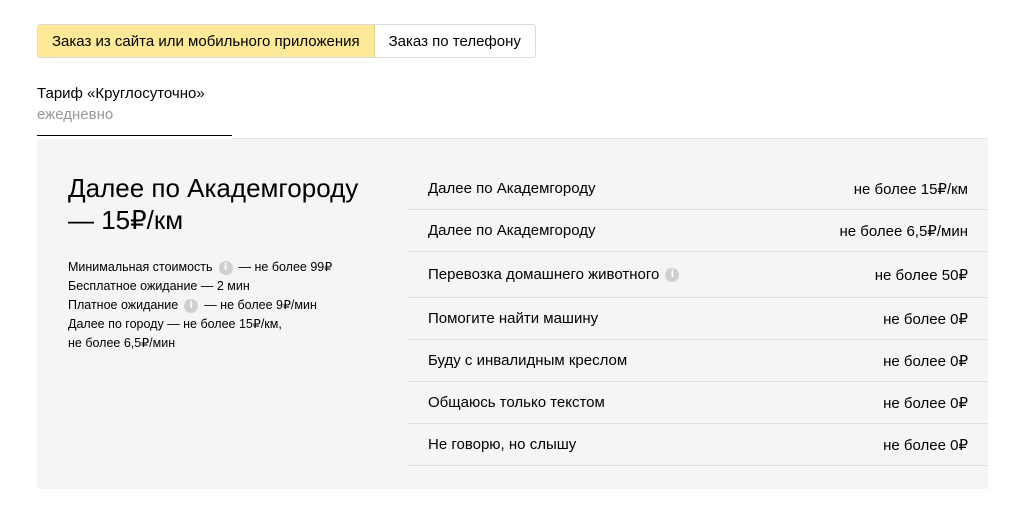 The image size is (1024, 507). What do you see at coordinates (454, 41) in the screenshot?
I see `tab-phone-order: Заказ по телефону` at bounding box center [454, 41].